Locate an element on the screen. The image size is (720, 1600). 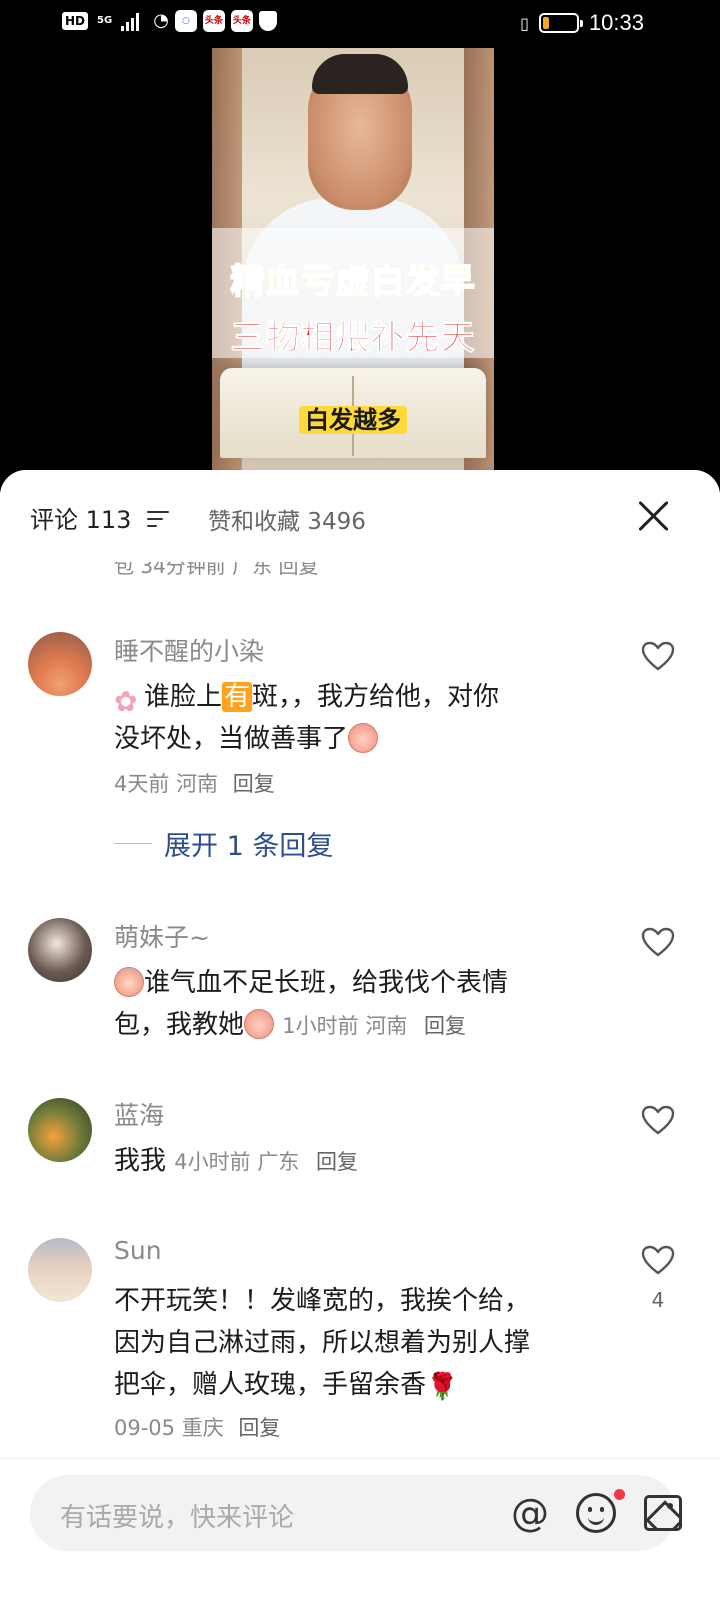
comment-text-a: 不开玩笑！！发峰宽的，我挨个给， is located at coordinates (322, 1301).